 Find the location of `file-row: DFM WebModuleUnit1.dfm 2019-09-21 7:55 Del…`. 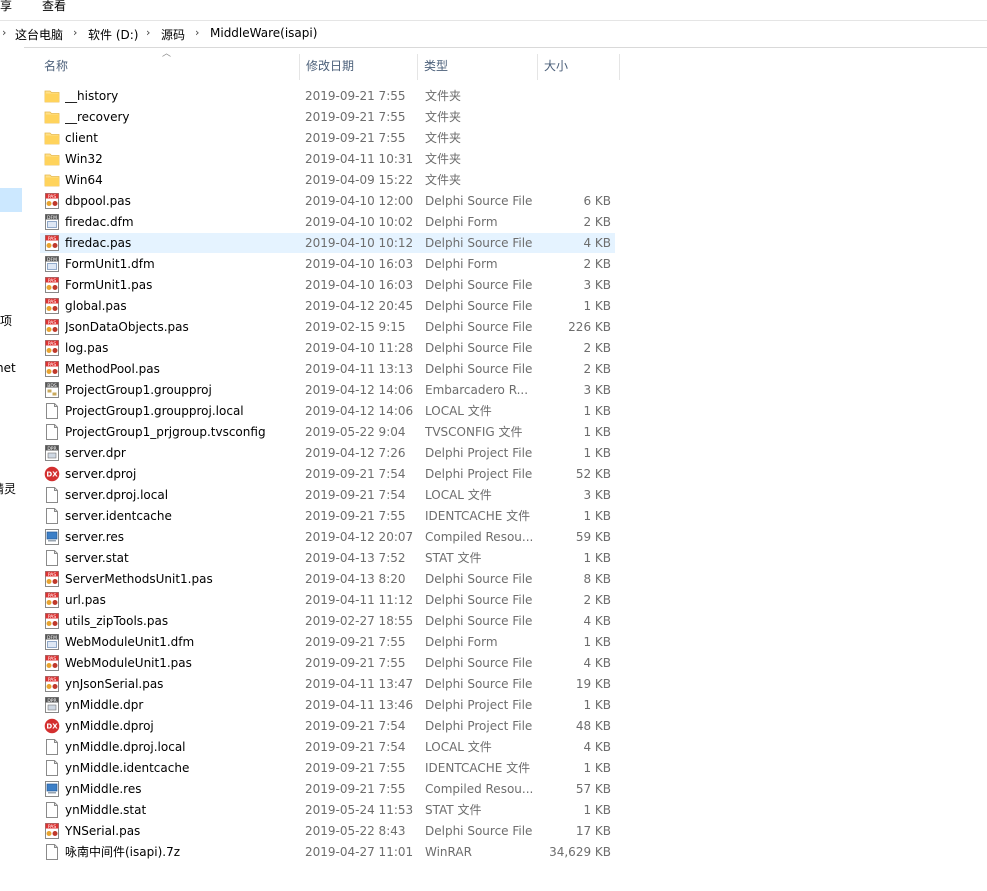

file-row: DFM WebModuleUnit1.dfm 2019-09-21 7:55 Del… is located at coordinates (327, 642).